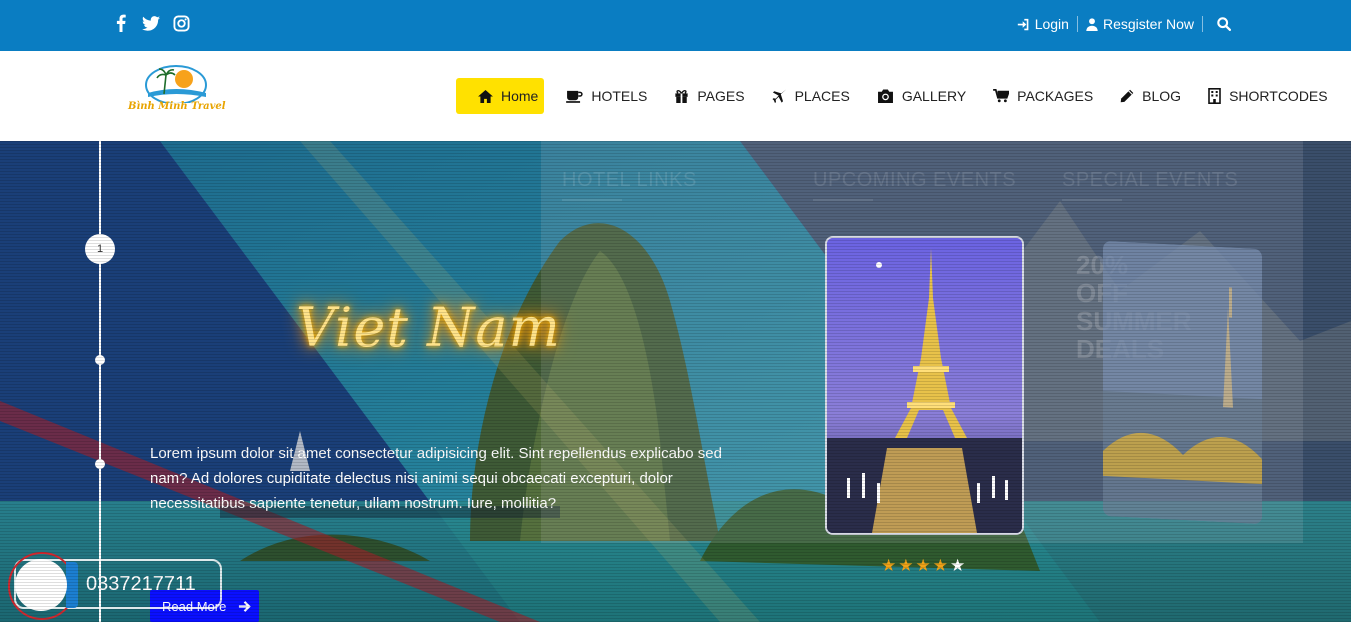 Image resolution: width=1351 pixels, height=622 pixels. Describe the element at coordinates (1023, 24) in the screenshot. I see `sign-in-icon` at that location.